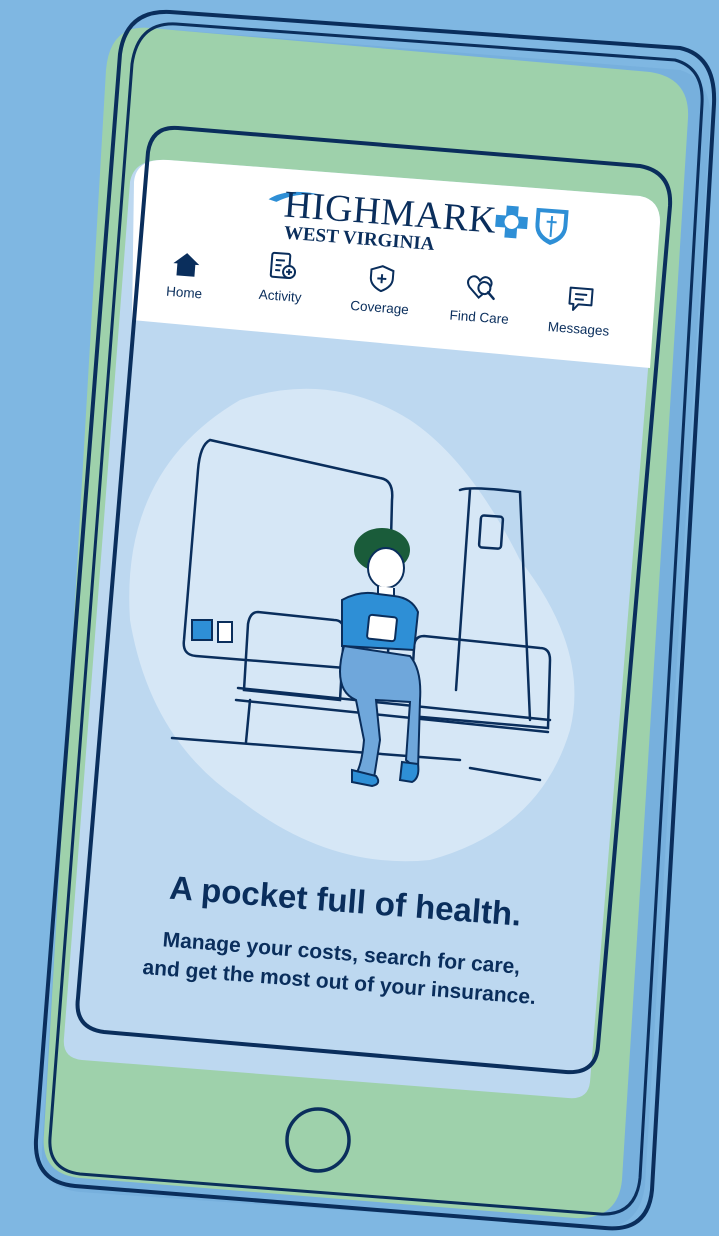 This screenshot has height=1236, width=719. I want to click on tab-find-care-label: Find Care, so click(479, 317).